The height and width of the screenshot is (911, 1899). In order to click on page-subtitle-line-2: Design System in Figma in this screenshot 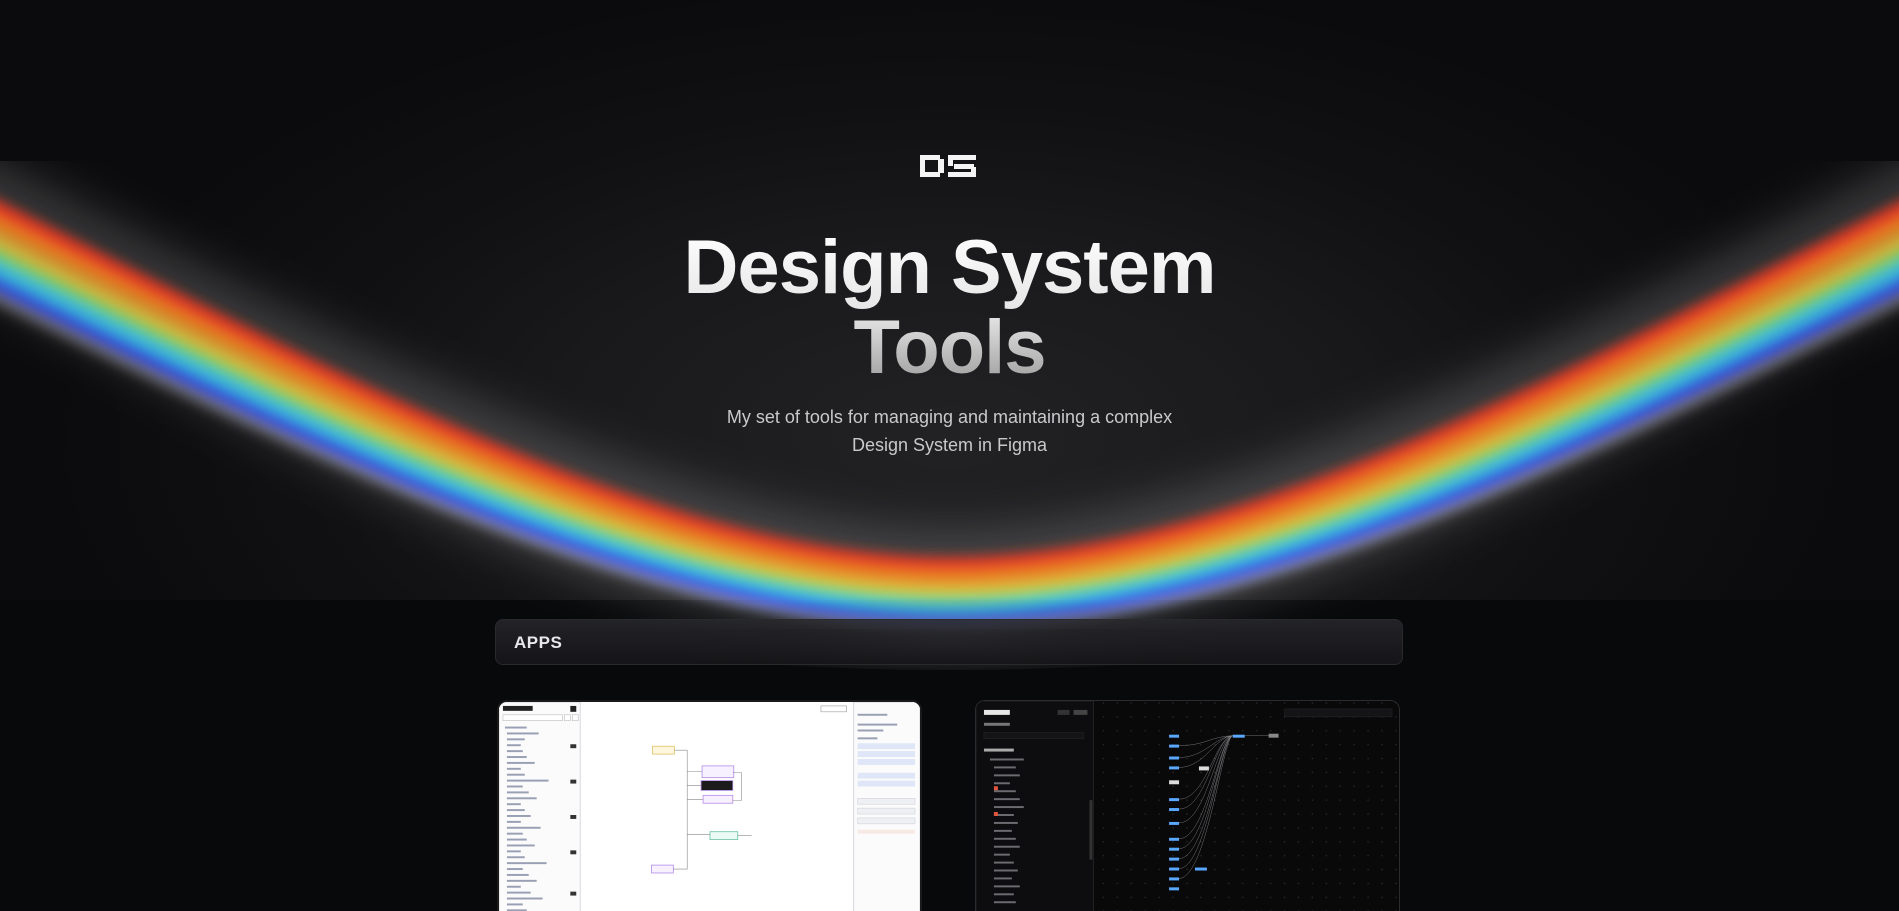, I will do `click(949, 445)`.